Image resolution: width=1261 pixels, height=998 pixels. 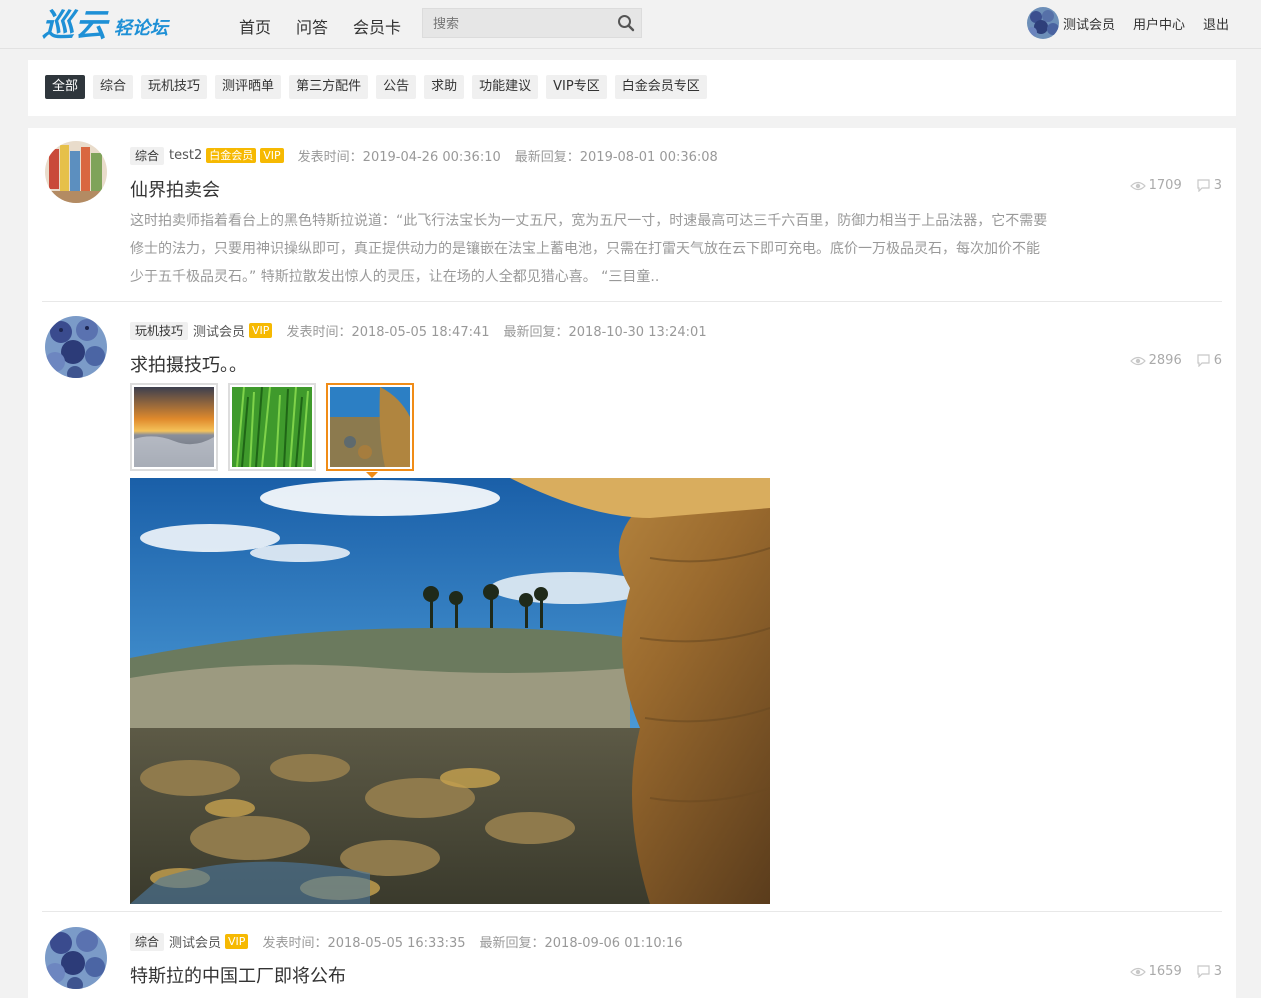 I want to click on category-reviews: 测评晒单, so click(x=248, y=87).